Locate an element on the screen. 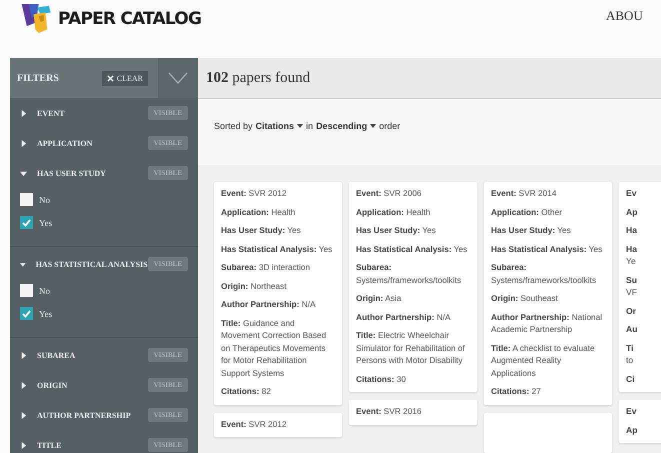  card-field: Origin: Asia is located at coordinates (413, 298).